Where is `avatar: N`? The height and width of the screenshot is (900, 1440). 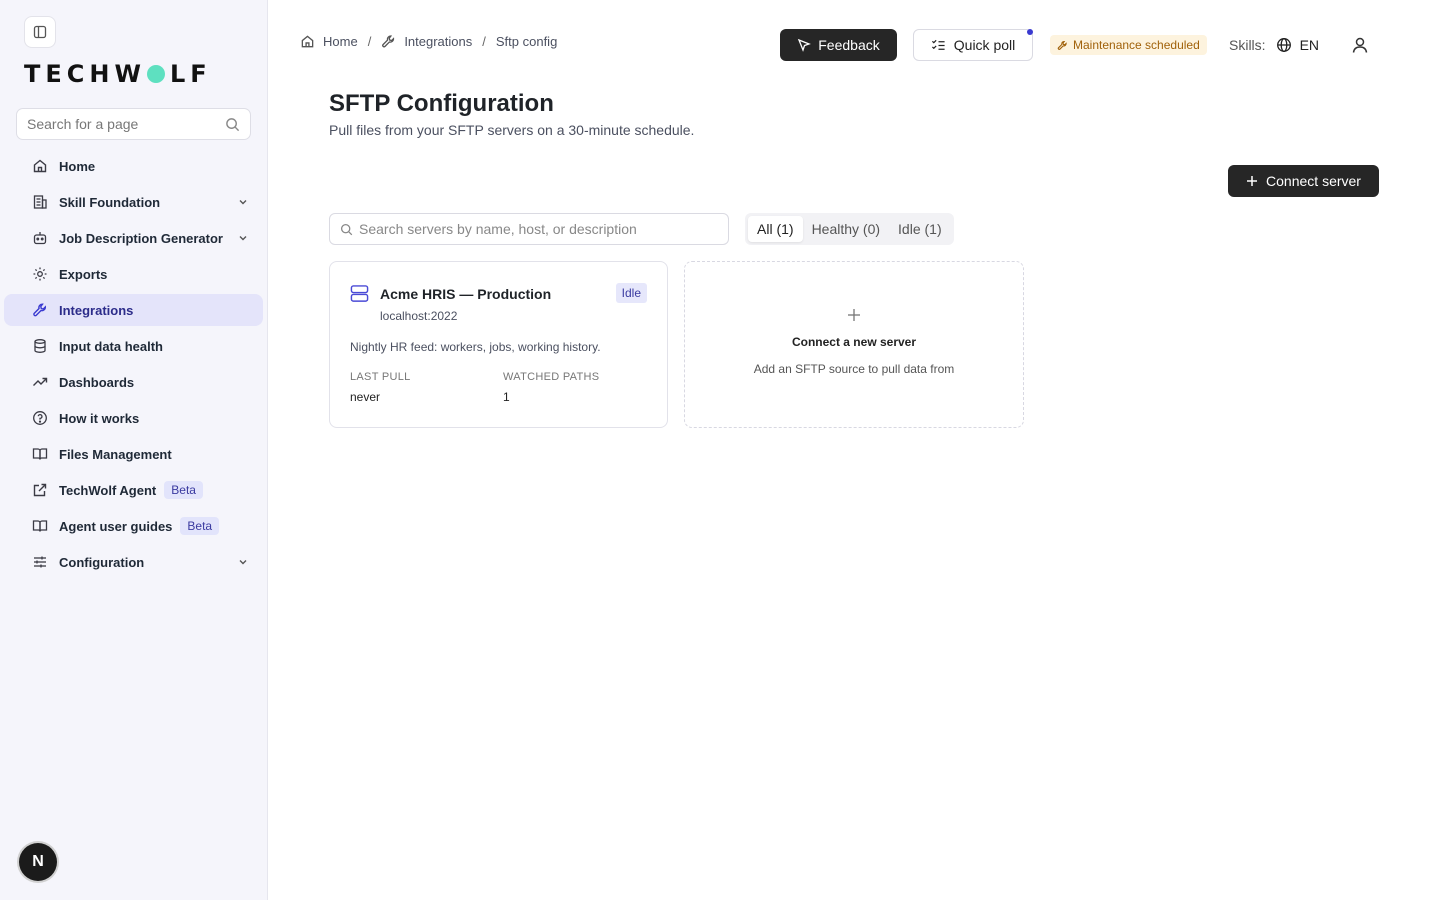 avatar: N is located at coordinates (38, 862).